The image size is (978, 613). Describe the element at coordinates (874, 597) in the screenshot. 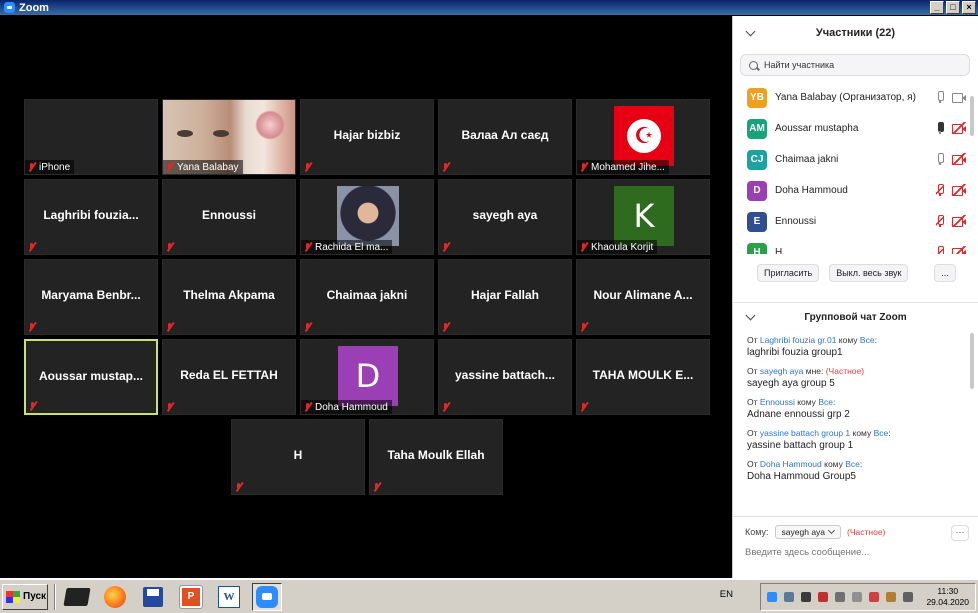

I see `security-tray-icon` at that location.